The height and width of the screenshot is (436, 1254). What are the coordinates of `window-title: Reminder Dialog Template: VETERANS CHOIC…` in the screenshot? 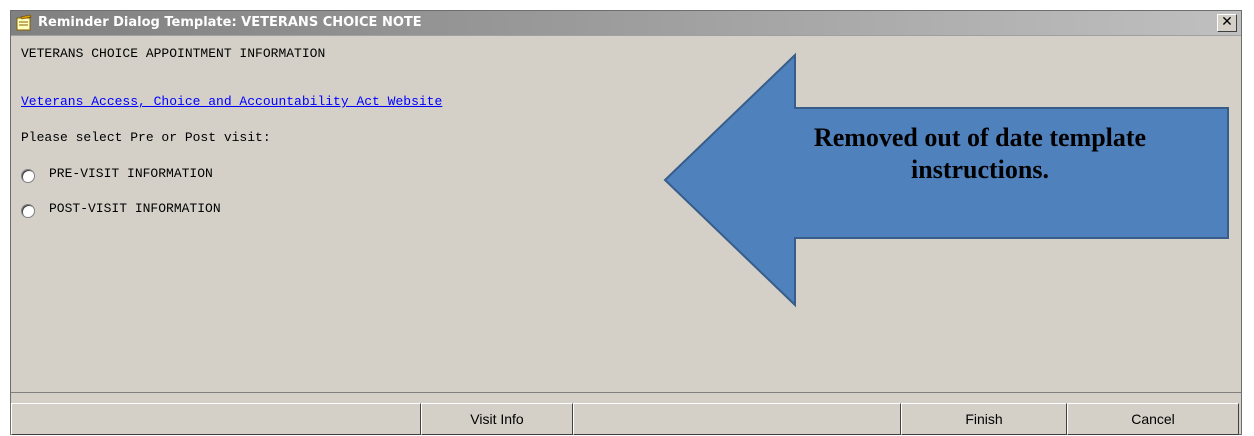 It's located at (230, 22).